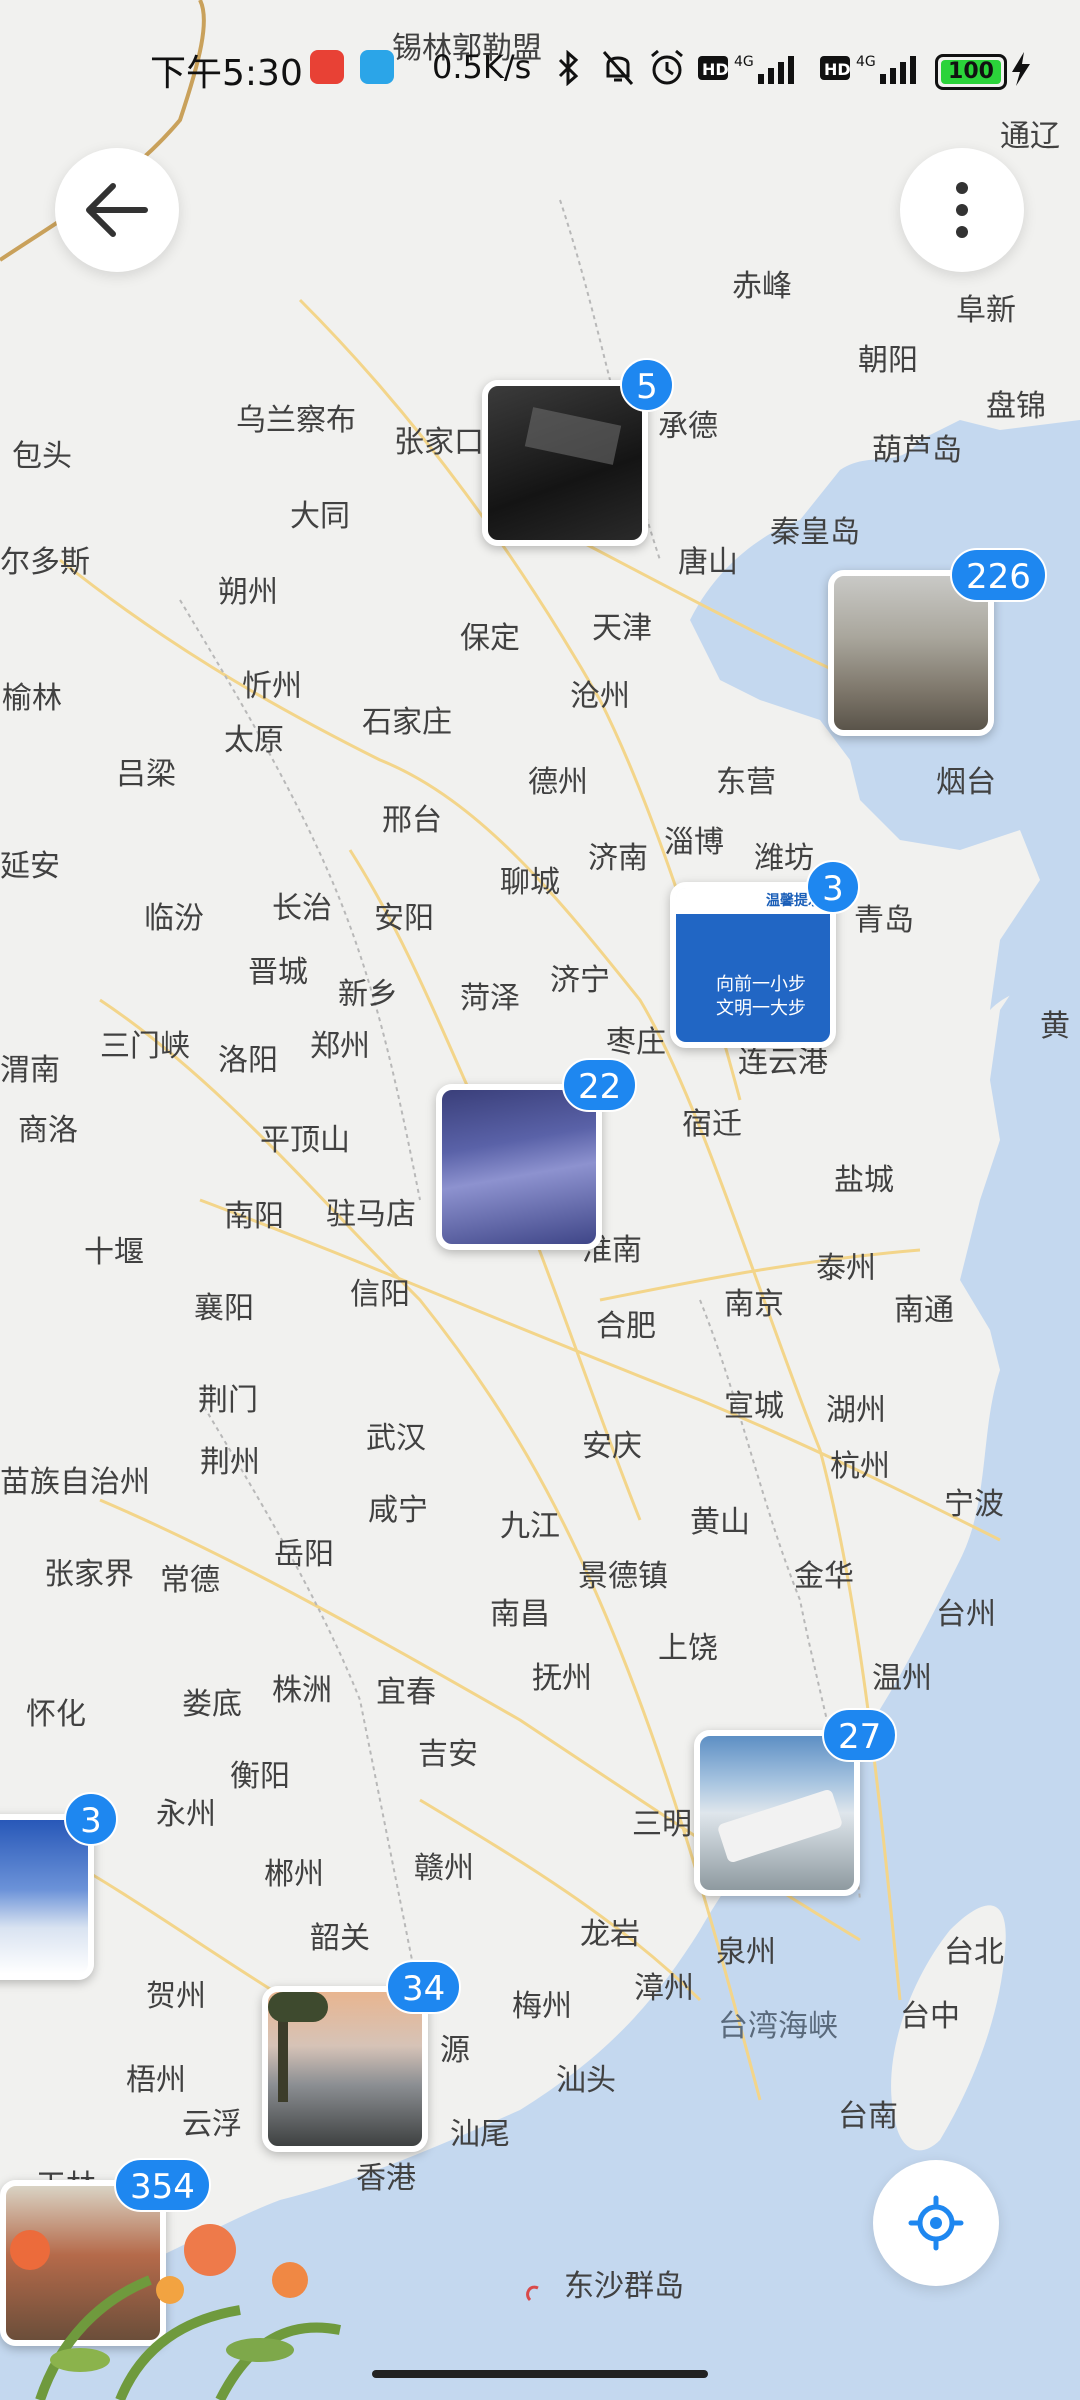  I want to click on battery-level: 100, so click(971, 71).